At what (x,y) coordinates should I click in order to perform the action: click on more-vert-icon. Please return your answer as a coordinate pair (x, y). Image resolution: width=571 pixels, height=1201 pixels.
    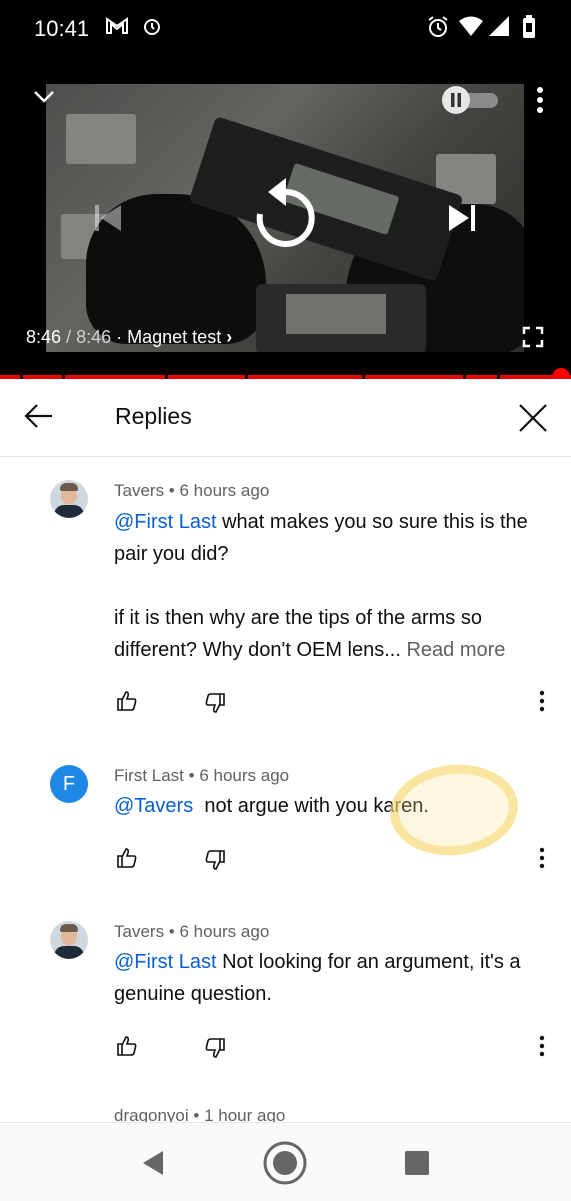
    Looking at the image, I should click on (540, 102).